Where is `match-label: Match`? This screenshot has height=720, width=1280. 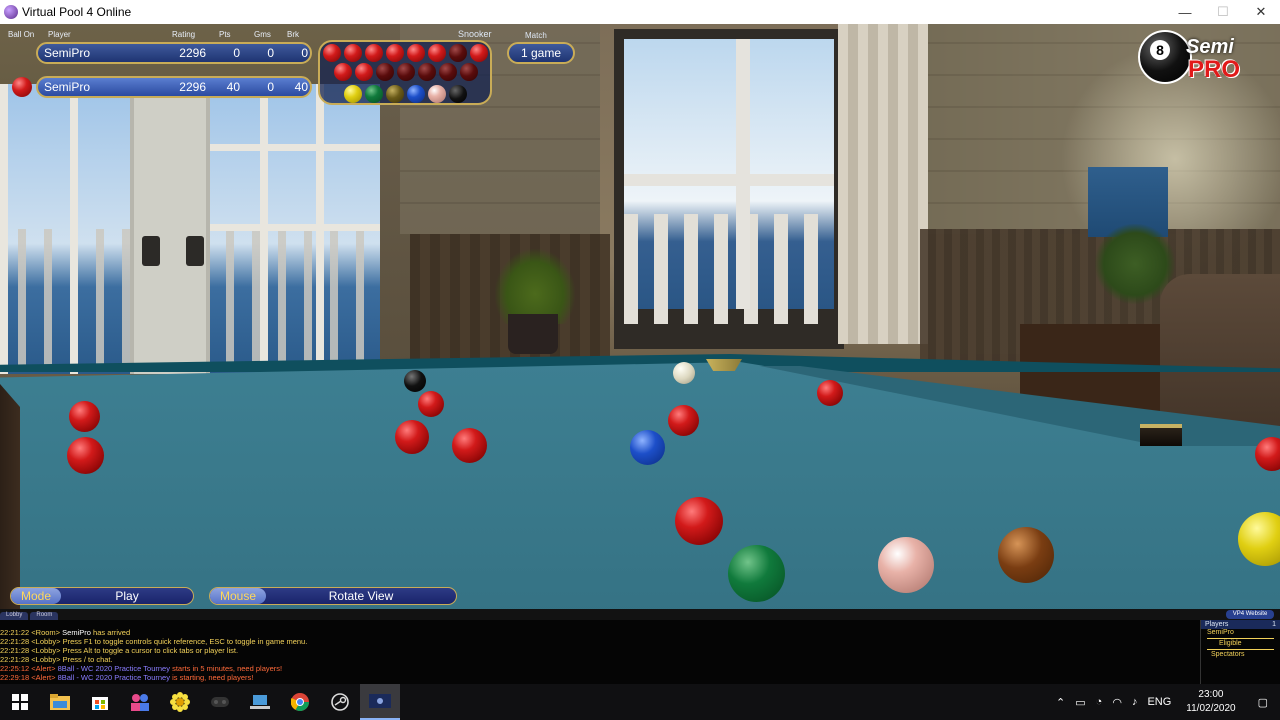 match-label: Match is located at coordinates (536, 35).